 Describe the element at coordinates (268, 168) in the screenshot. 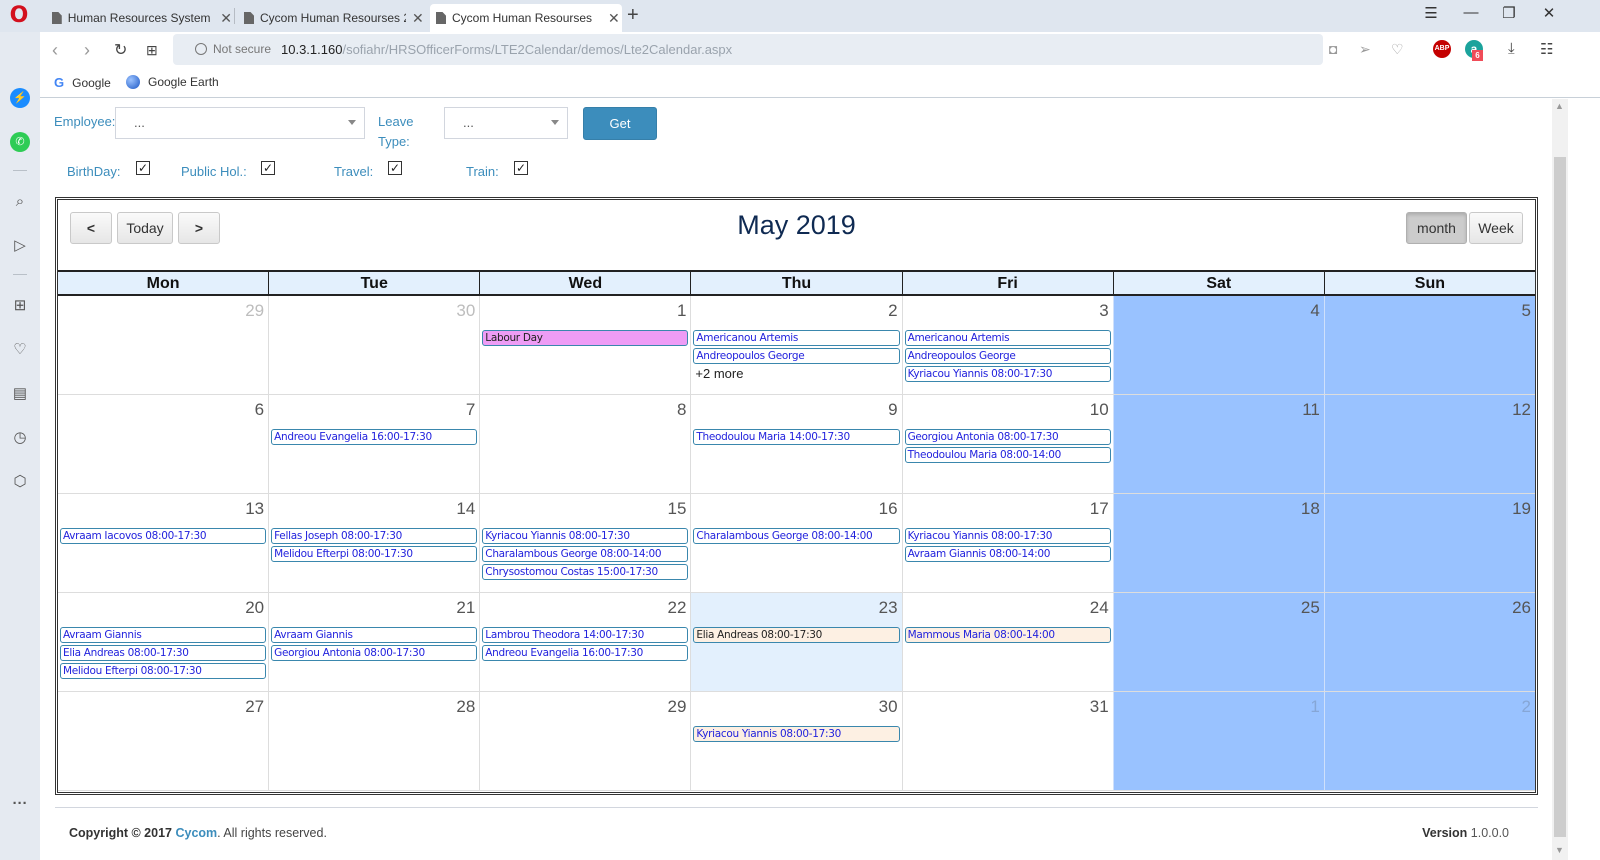

I see `public-holiday-checkbox: ✓` at that location.